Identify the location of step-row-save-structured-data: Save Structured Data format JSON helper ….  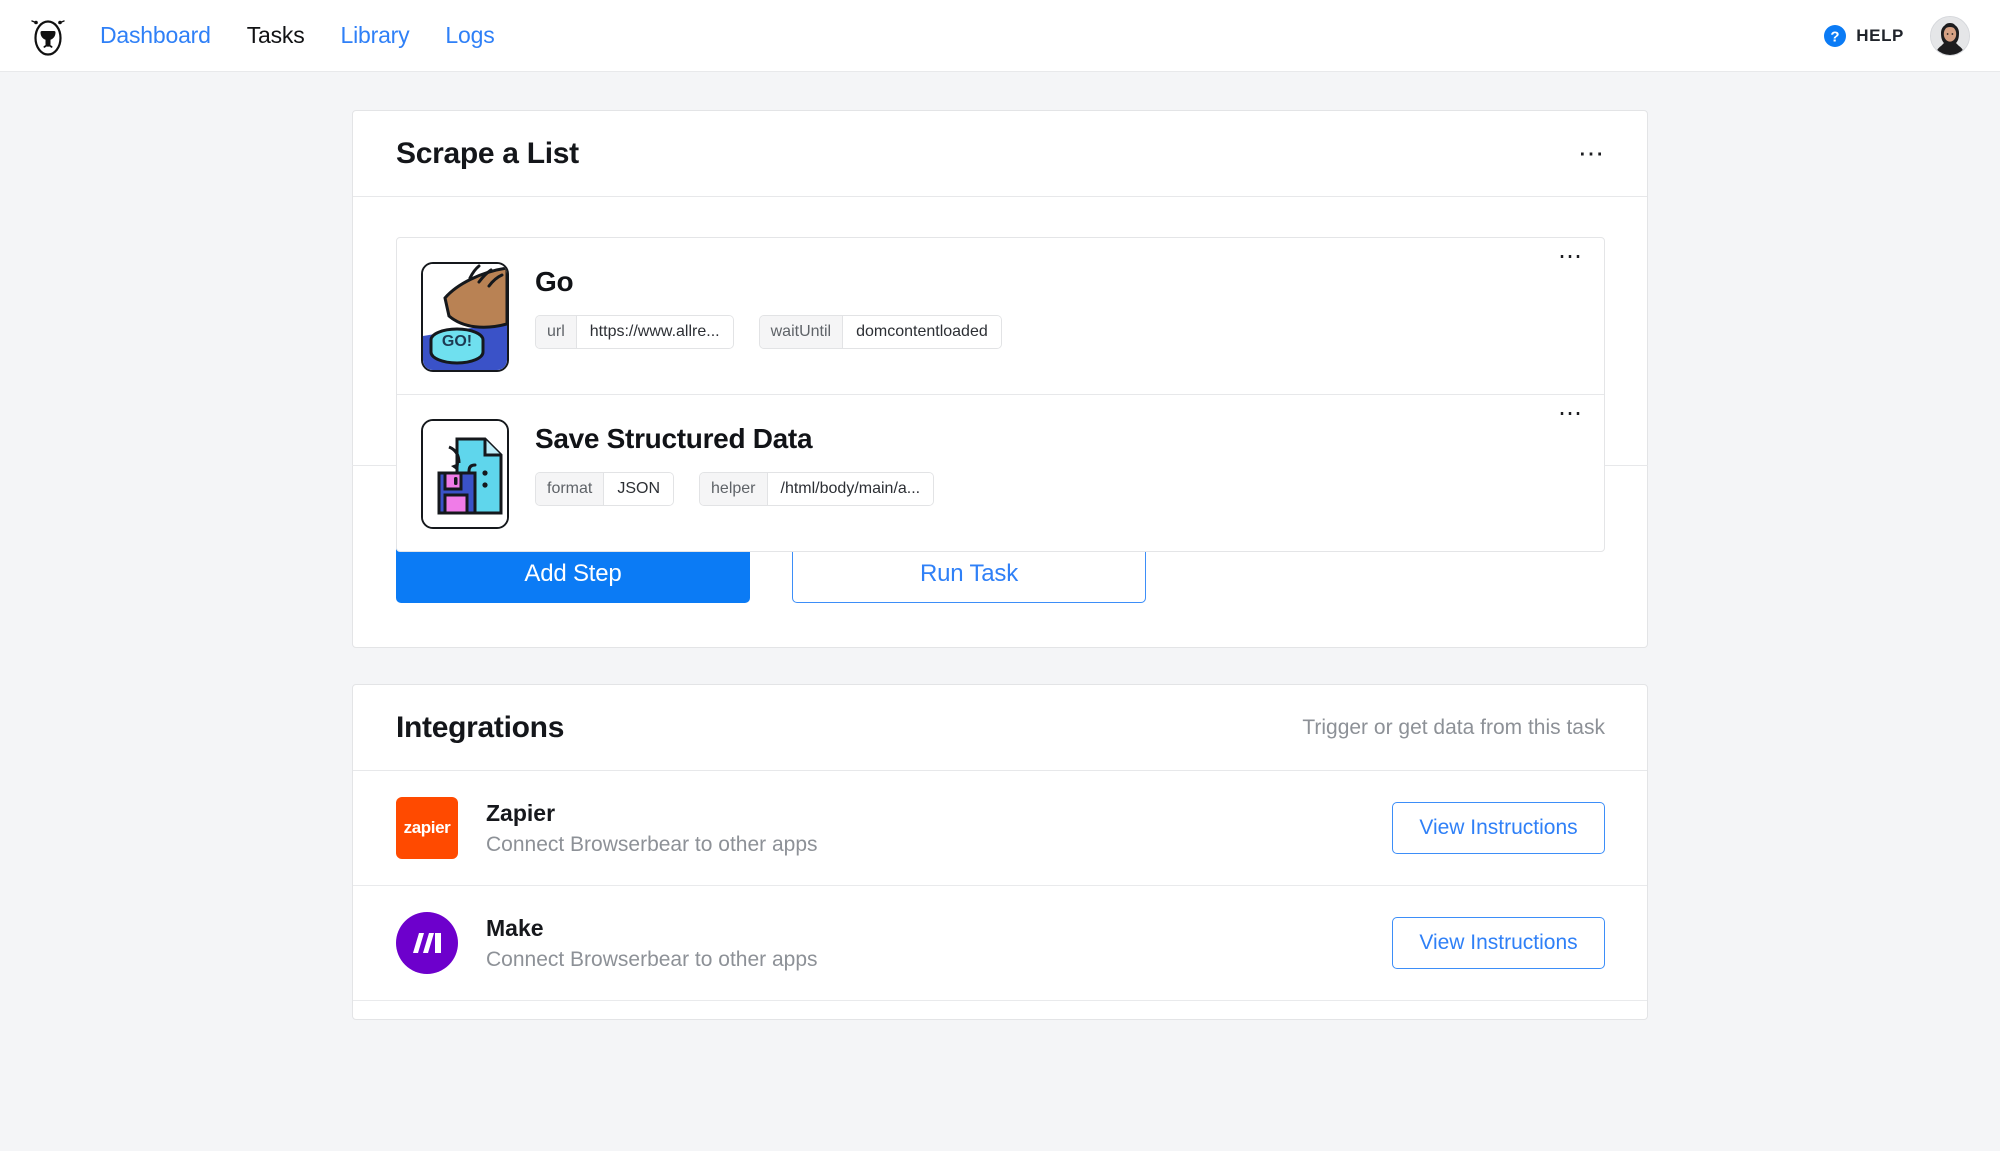
(1000, 472).